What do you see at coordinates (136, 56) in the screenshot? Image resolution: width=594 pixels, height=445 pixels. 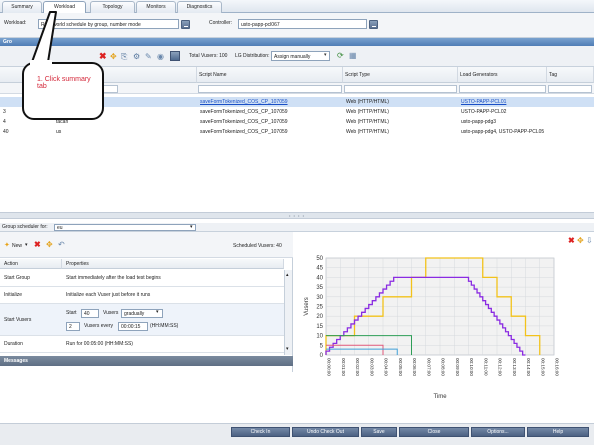 I see `settings-icon: ⚙` at bounding box center [136, 56].